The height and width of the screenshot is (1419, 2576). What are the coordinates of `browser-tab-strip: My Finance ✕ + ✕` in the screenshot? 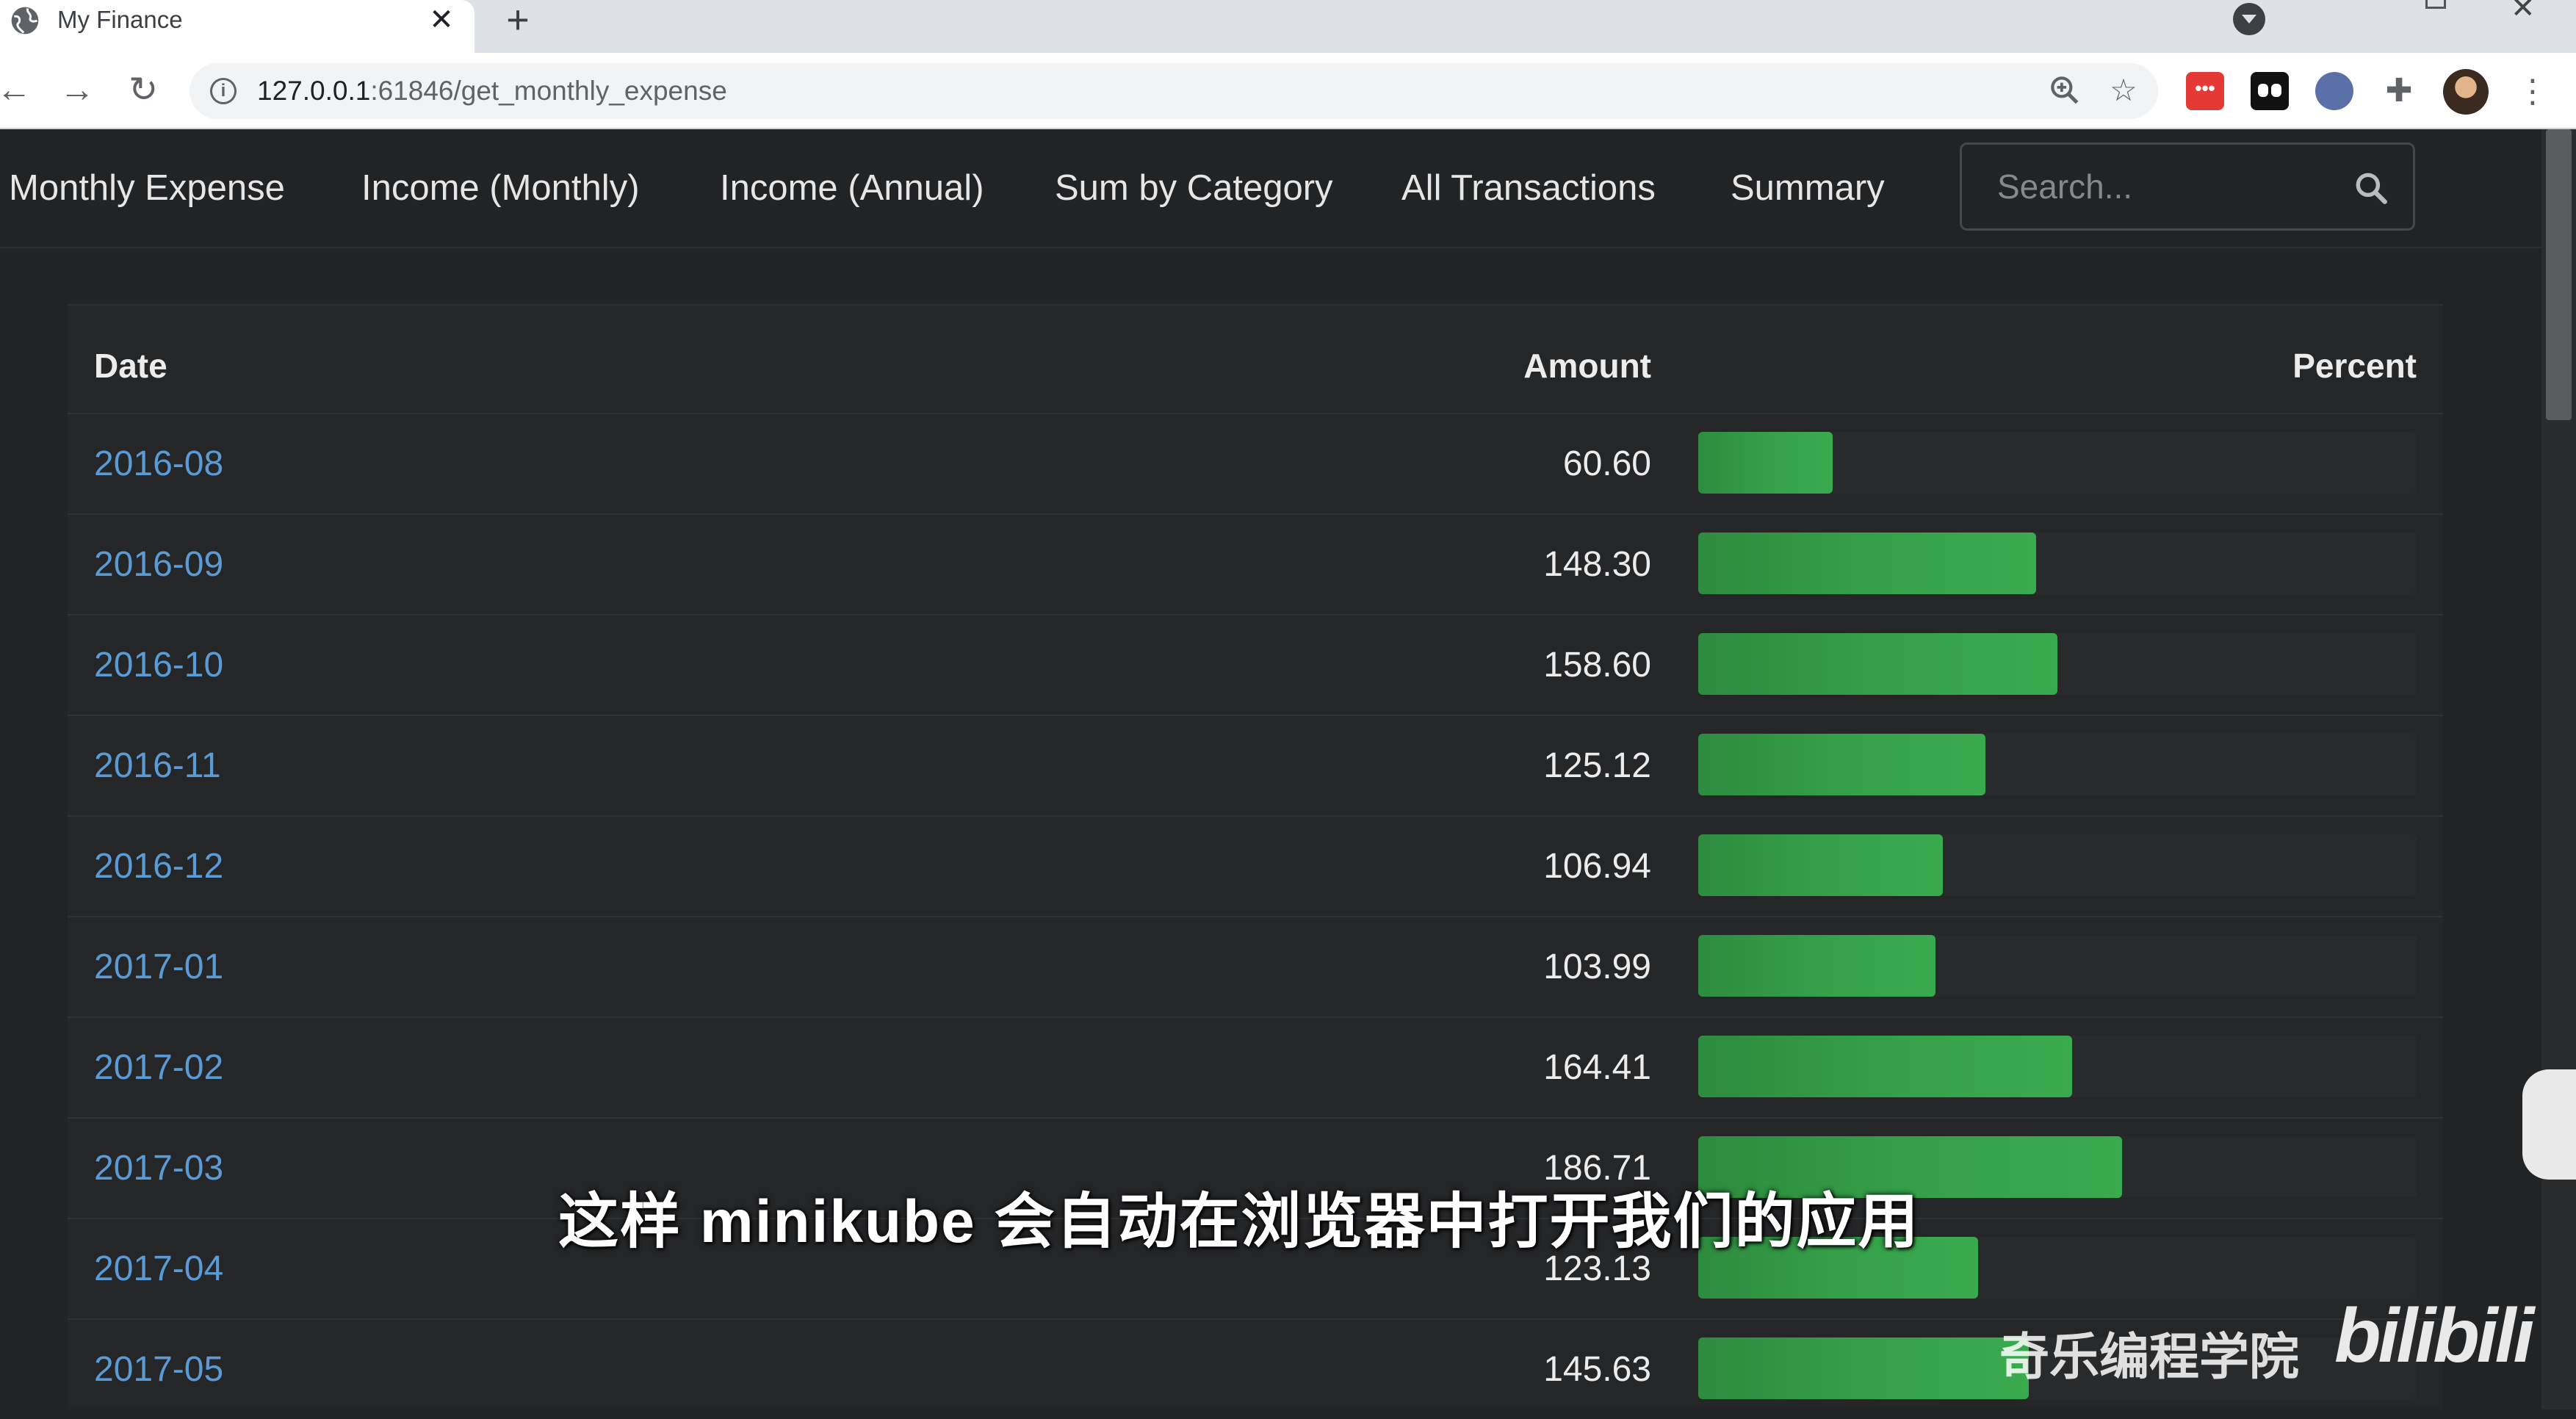 It's located at (1288, 26).